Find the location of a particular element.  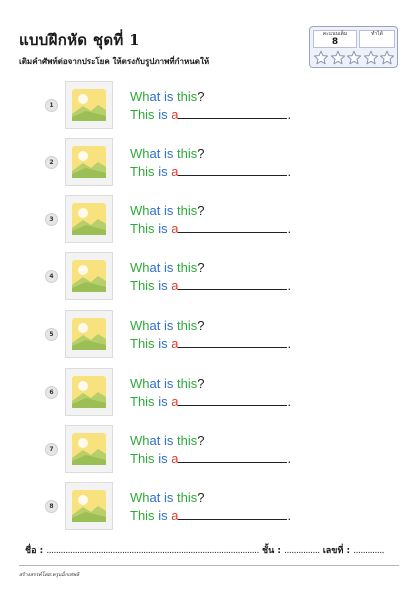

star-rating is located at coordinates (354, 58).